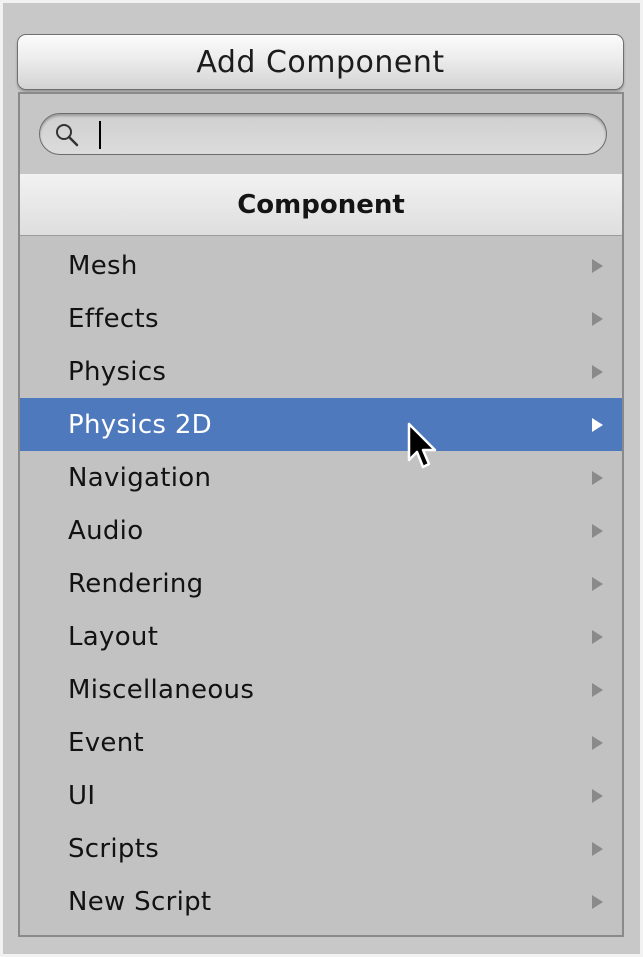 The width and height of the screenshot is (643, 957). I want to click on search-bar, so click(321, 134).